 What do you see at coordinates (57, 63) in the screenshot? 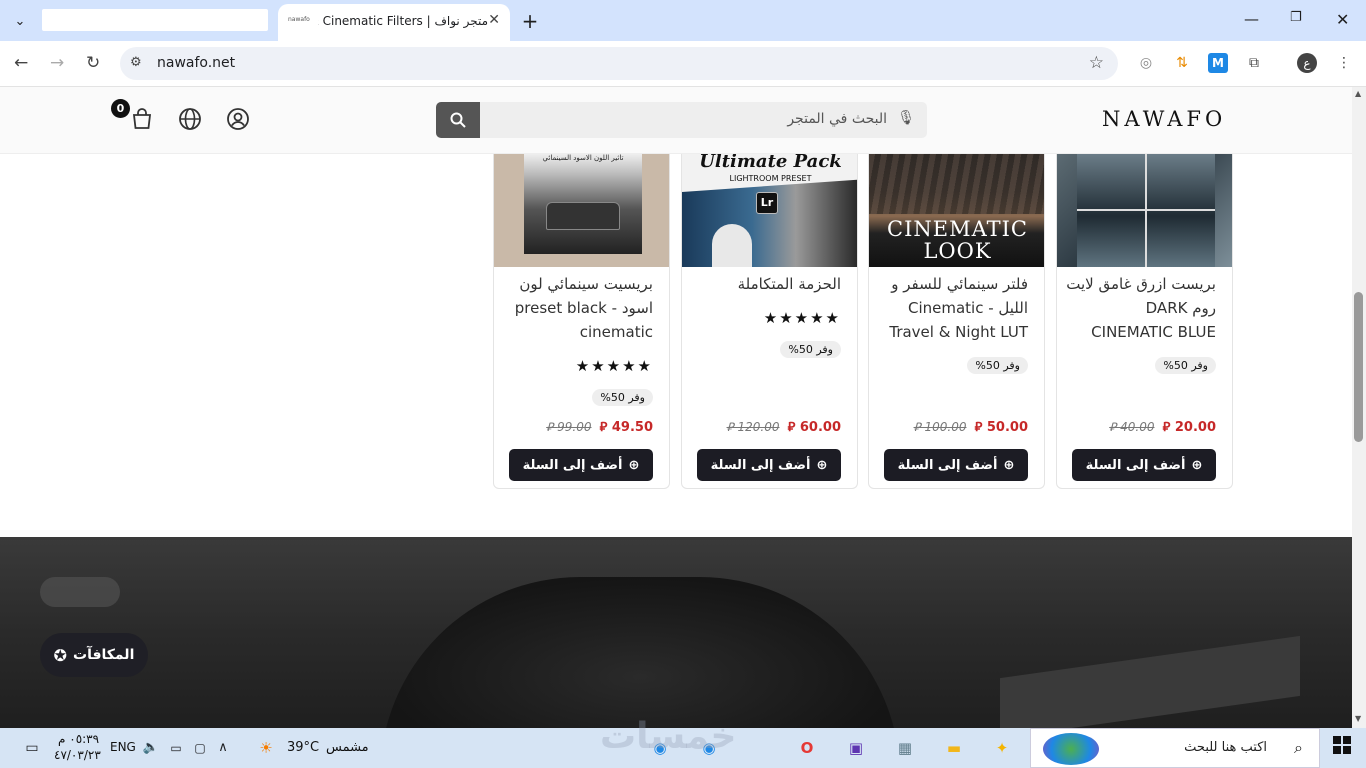
I see `forward-icon: →` at bounding box center [57, 63].